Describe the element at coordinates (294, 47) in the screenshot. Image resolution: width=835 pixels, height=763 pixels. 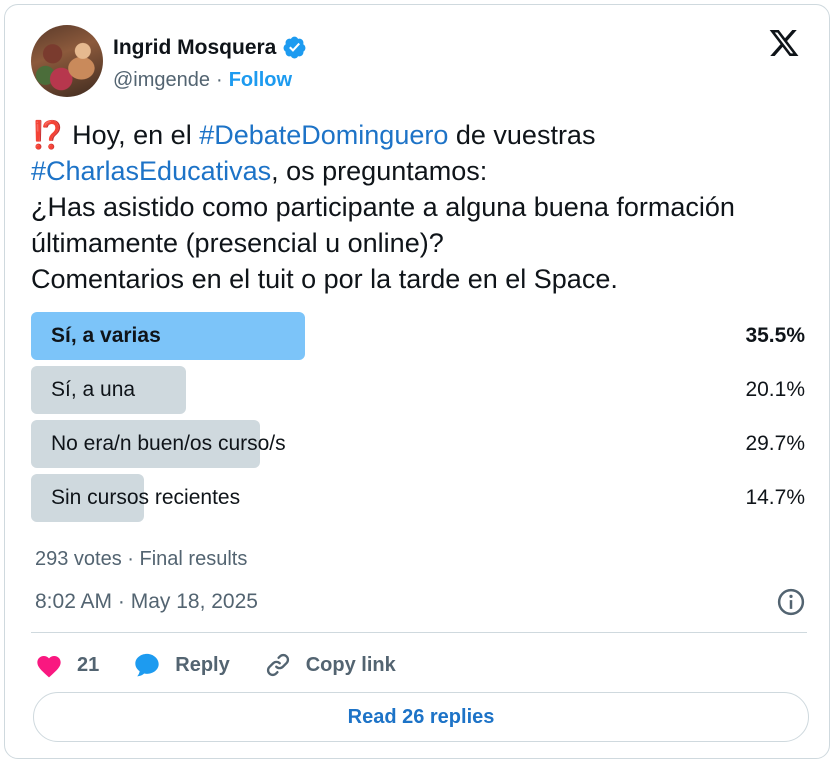
I see `verified-badge-icon` at that location.